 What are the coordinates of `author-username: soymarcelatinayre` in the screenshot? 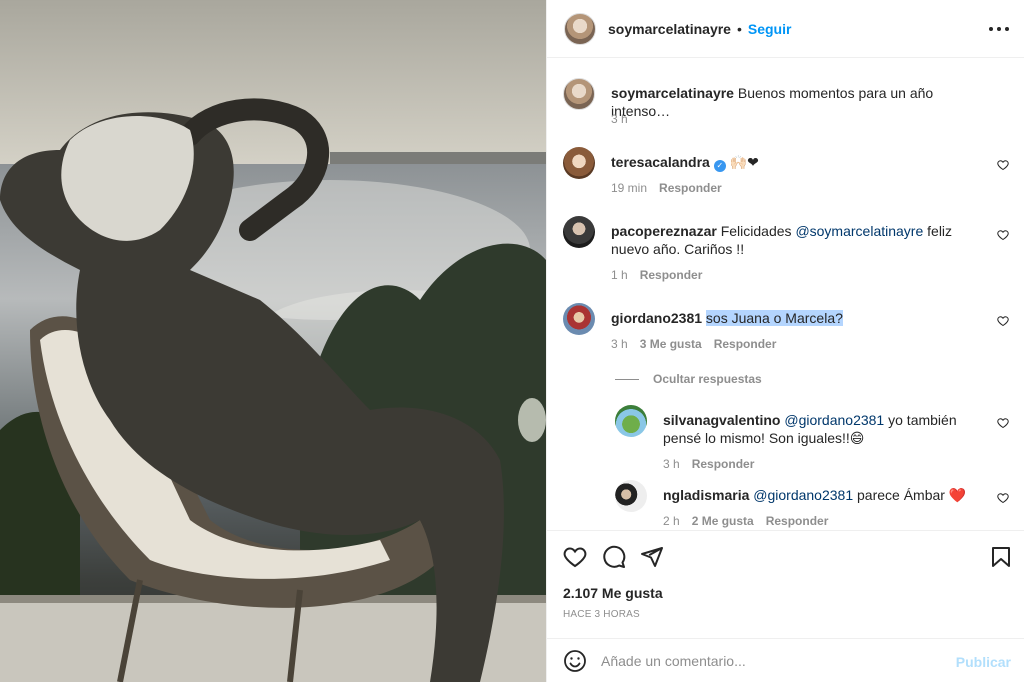 It's located at (669, 29).